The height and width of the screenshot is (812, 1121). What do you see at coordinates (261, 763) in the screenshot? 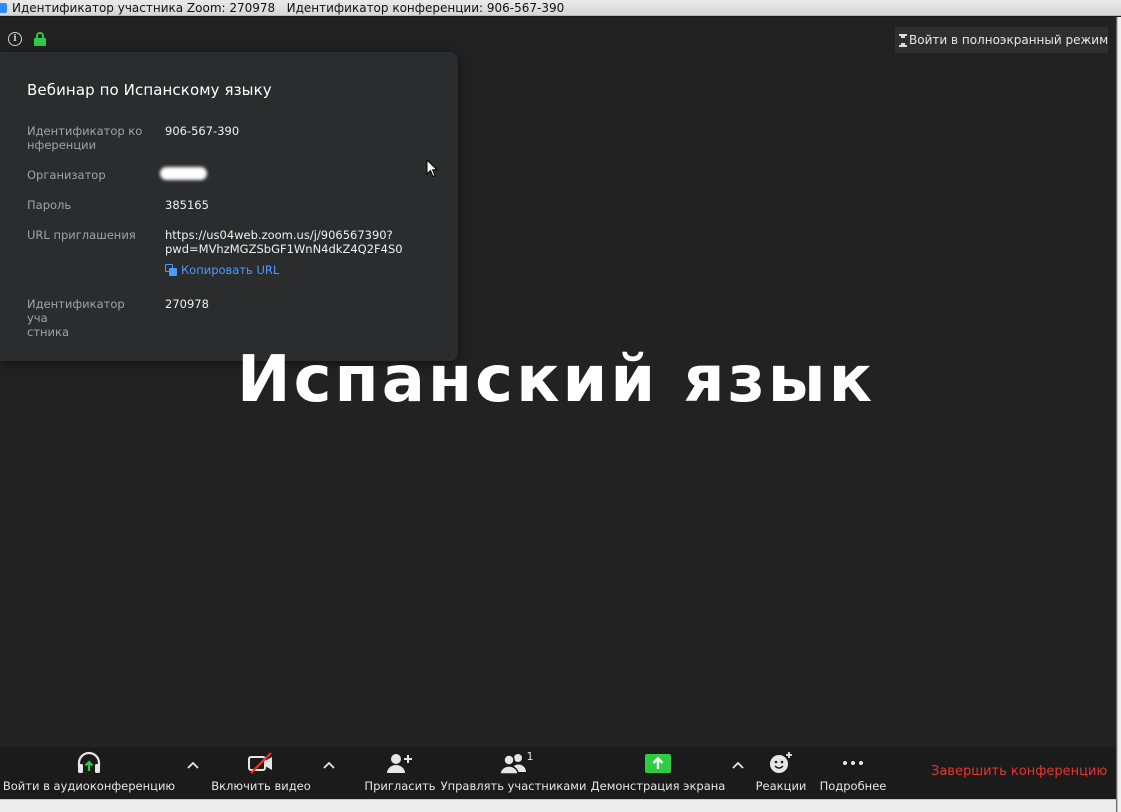
I see `video-off-icon` at bounding box center [261, 763].